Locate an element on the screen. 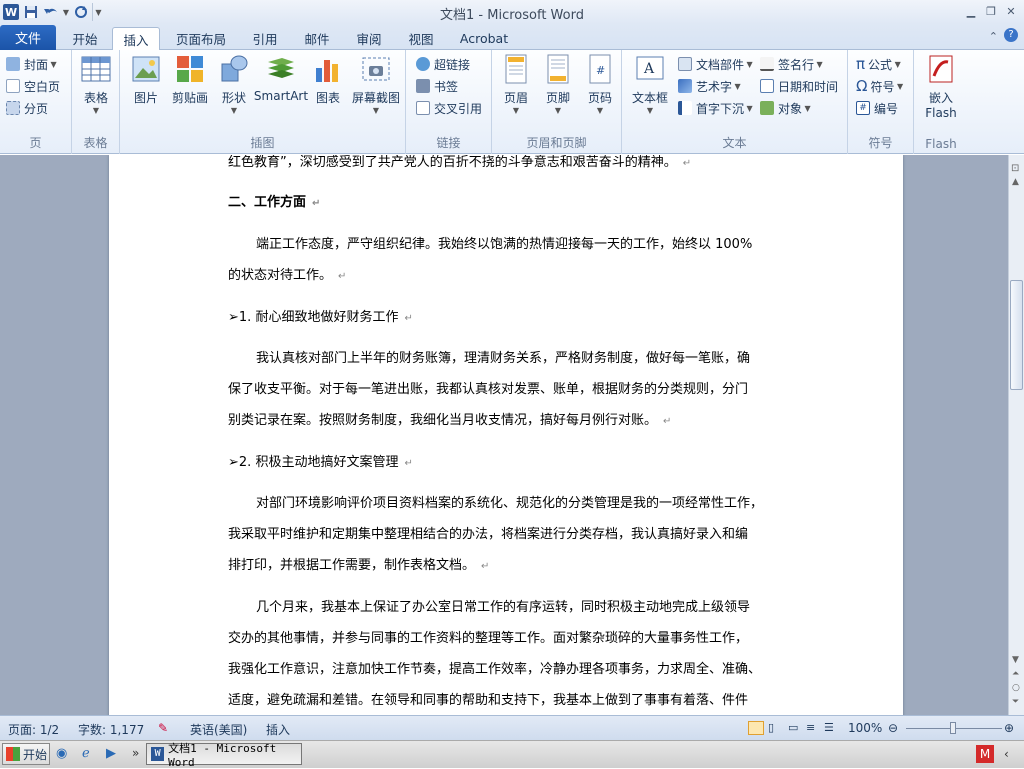 The height and width of the screenshot is (769, 1024). heading-work: 二、工作方面 ↵ is located at coordinates (510, 203).